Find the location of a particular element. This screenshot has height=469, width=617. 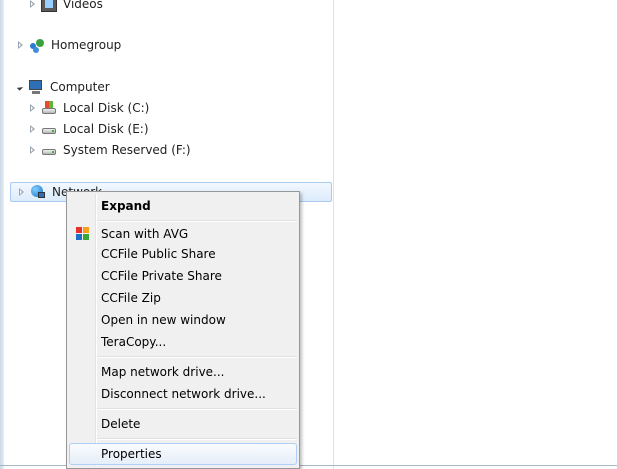

tree-item-local-disk-c: Local Disk (C:) is located at coordinates (89, 108).